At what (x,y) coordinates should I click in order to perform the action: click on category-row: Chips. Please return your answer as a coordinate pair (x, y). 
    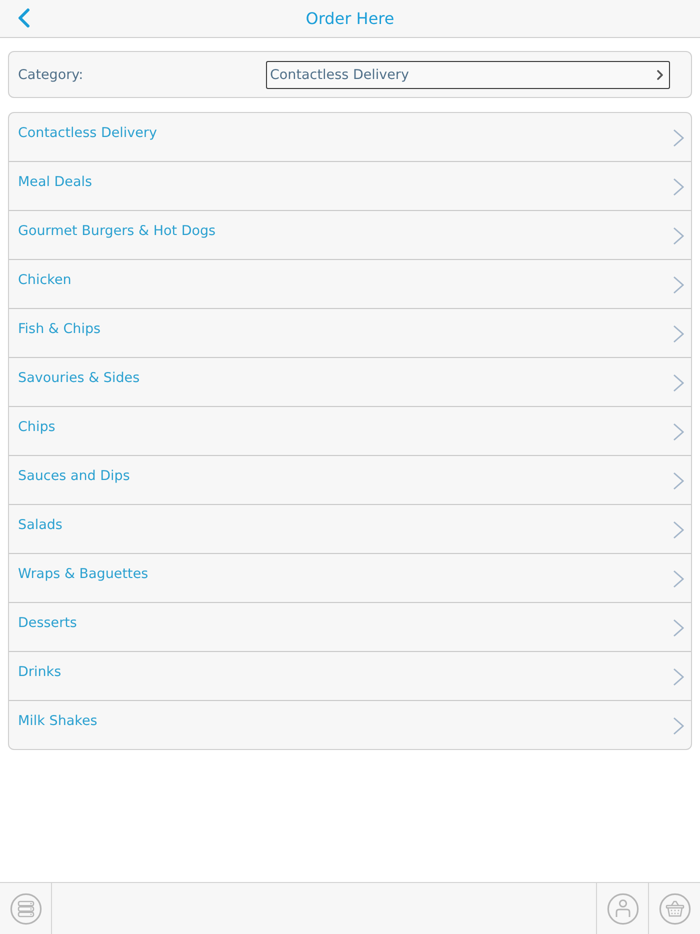
    Looking at the image, I should click on (350, 430).